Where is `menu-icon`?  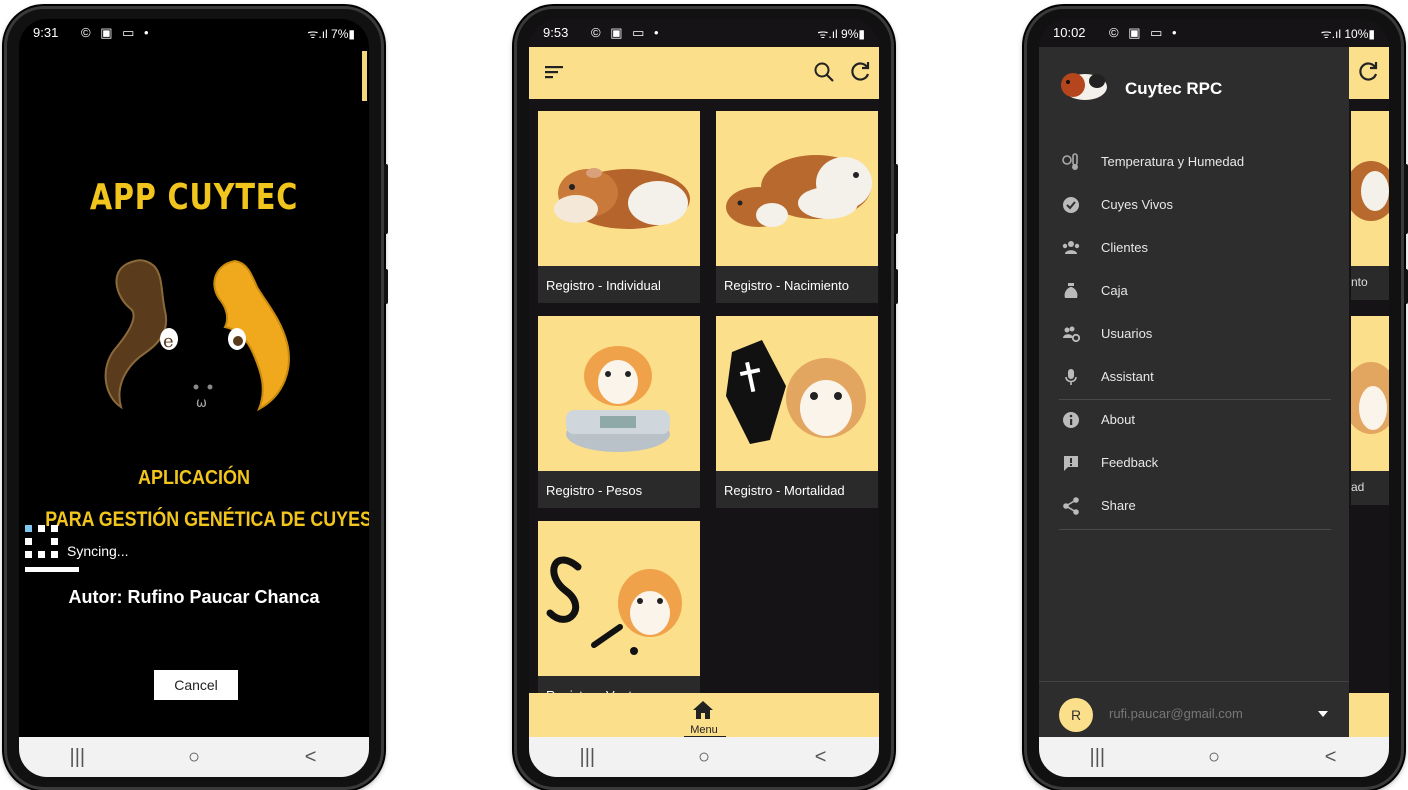 menu-icon is located at coordinates (555, 72).